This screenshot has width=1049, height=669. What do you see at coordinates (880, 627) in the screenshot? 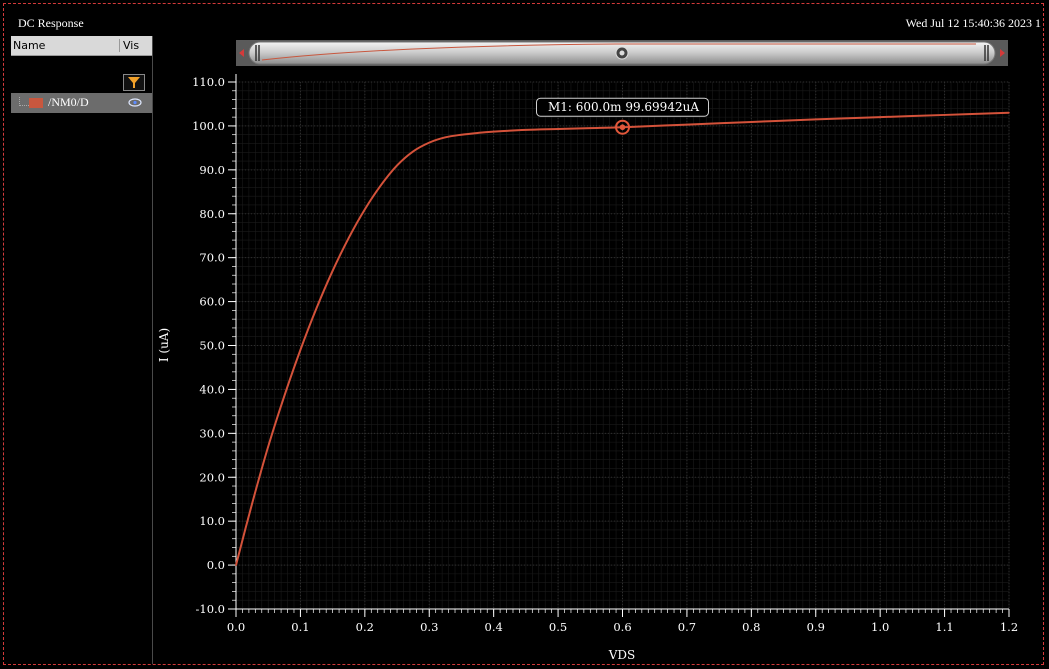
I see `x-tick-label: 1.0` at bounding box center [880, 627].